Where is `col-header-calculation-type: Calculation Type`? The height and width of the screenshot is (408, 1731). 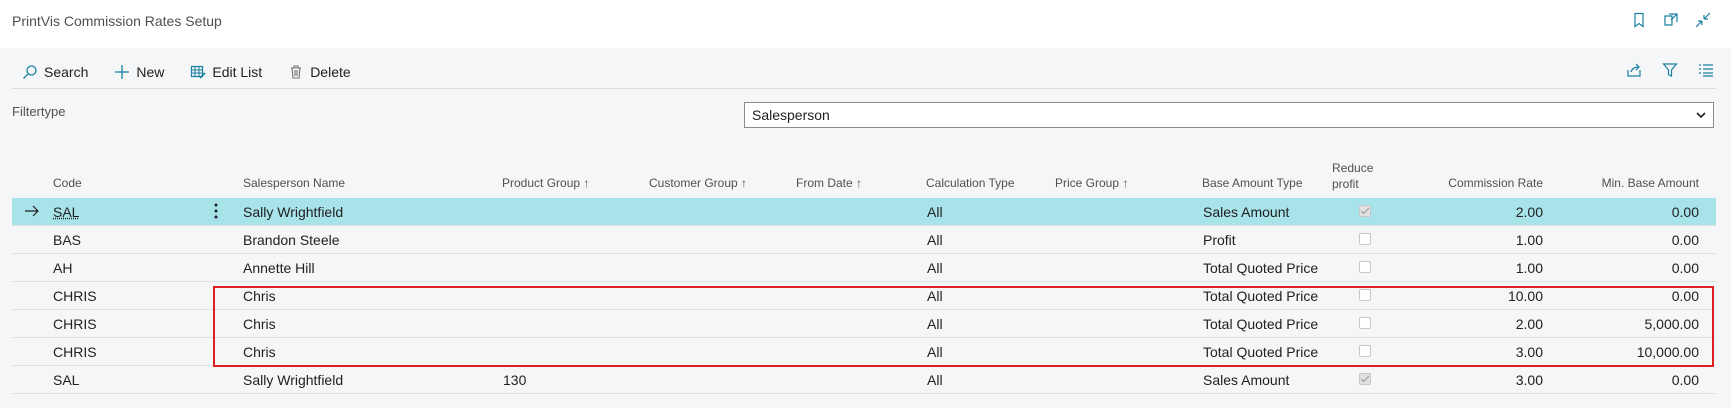
col-header-calculation-type: Calculation Type is located at coordinates (970, 183).